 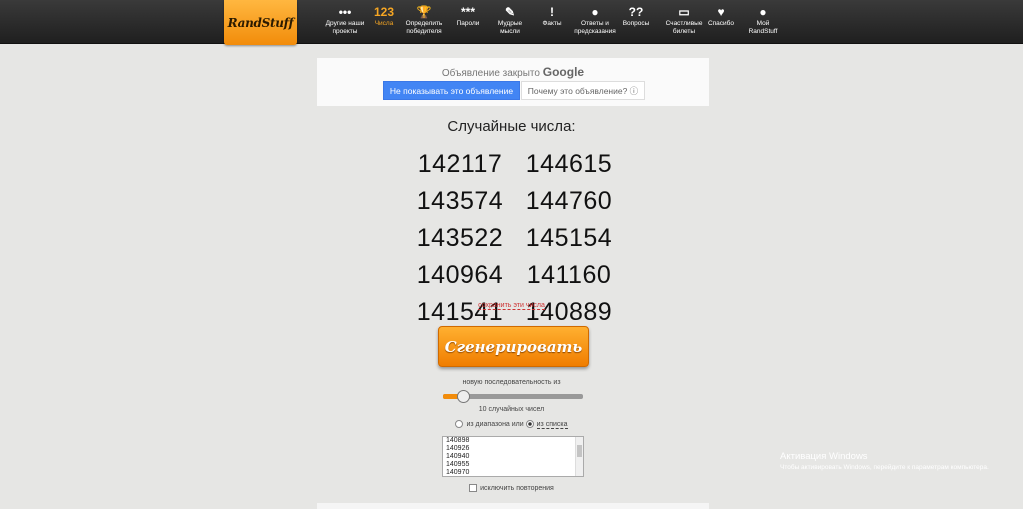 What do you see at coordinates (763, 27) in the screenshot?
I see `nav-label: Мой RandStuff` at bounding box center [763, 27].